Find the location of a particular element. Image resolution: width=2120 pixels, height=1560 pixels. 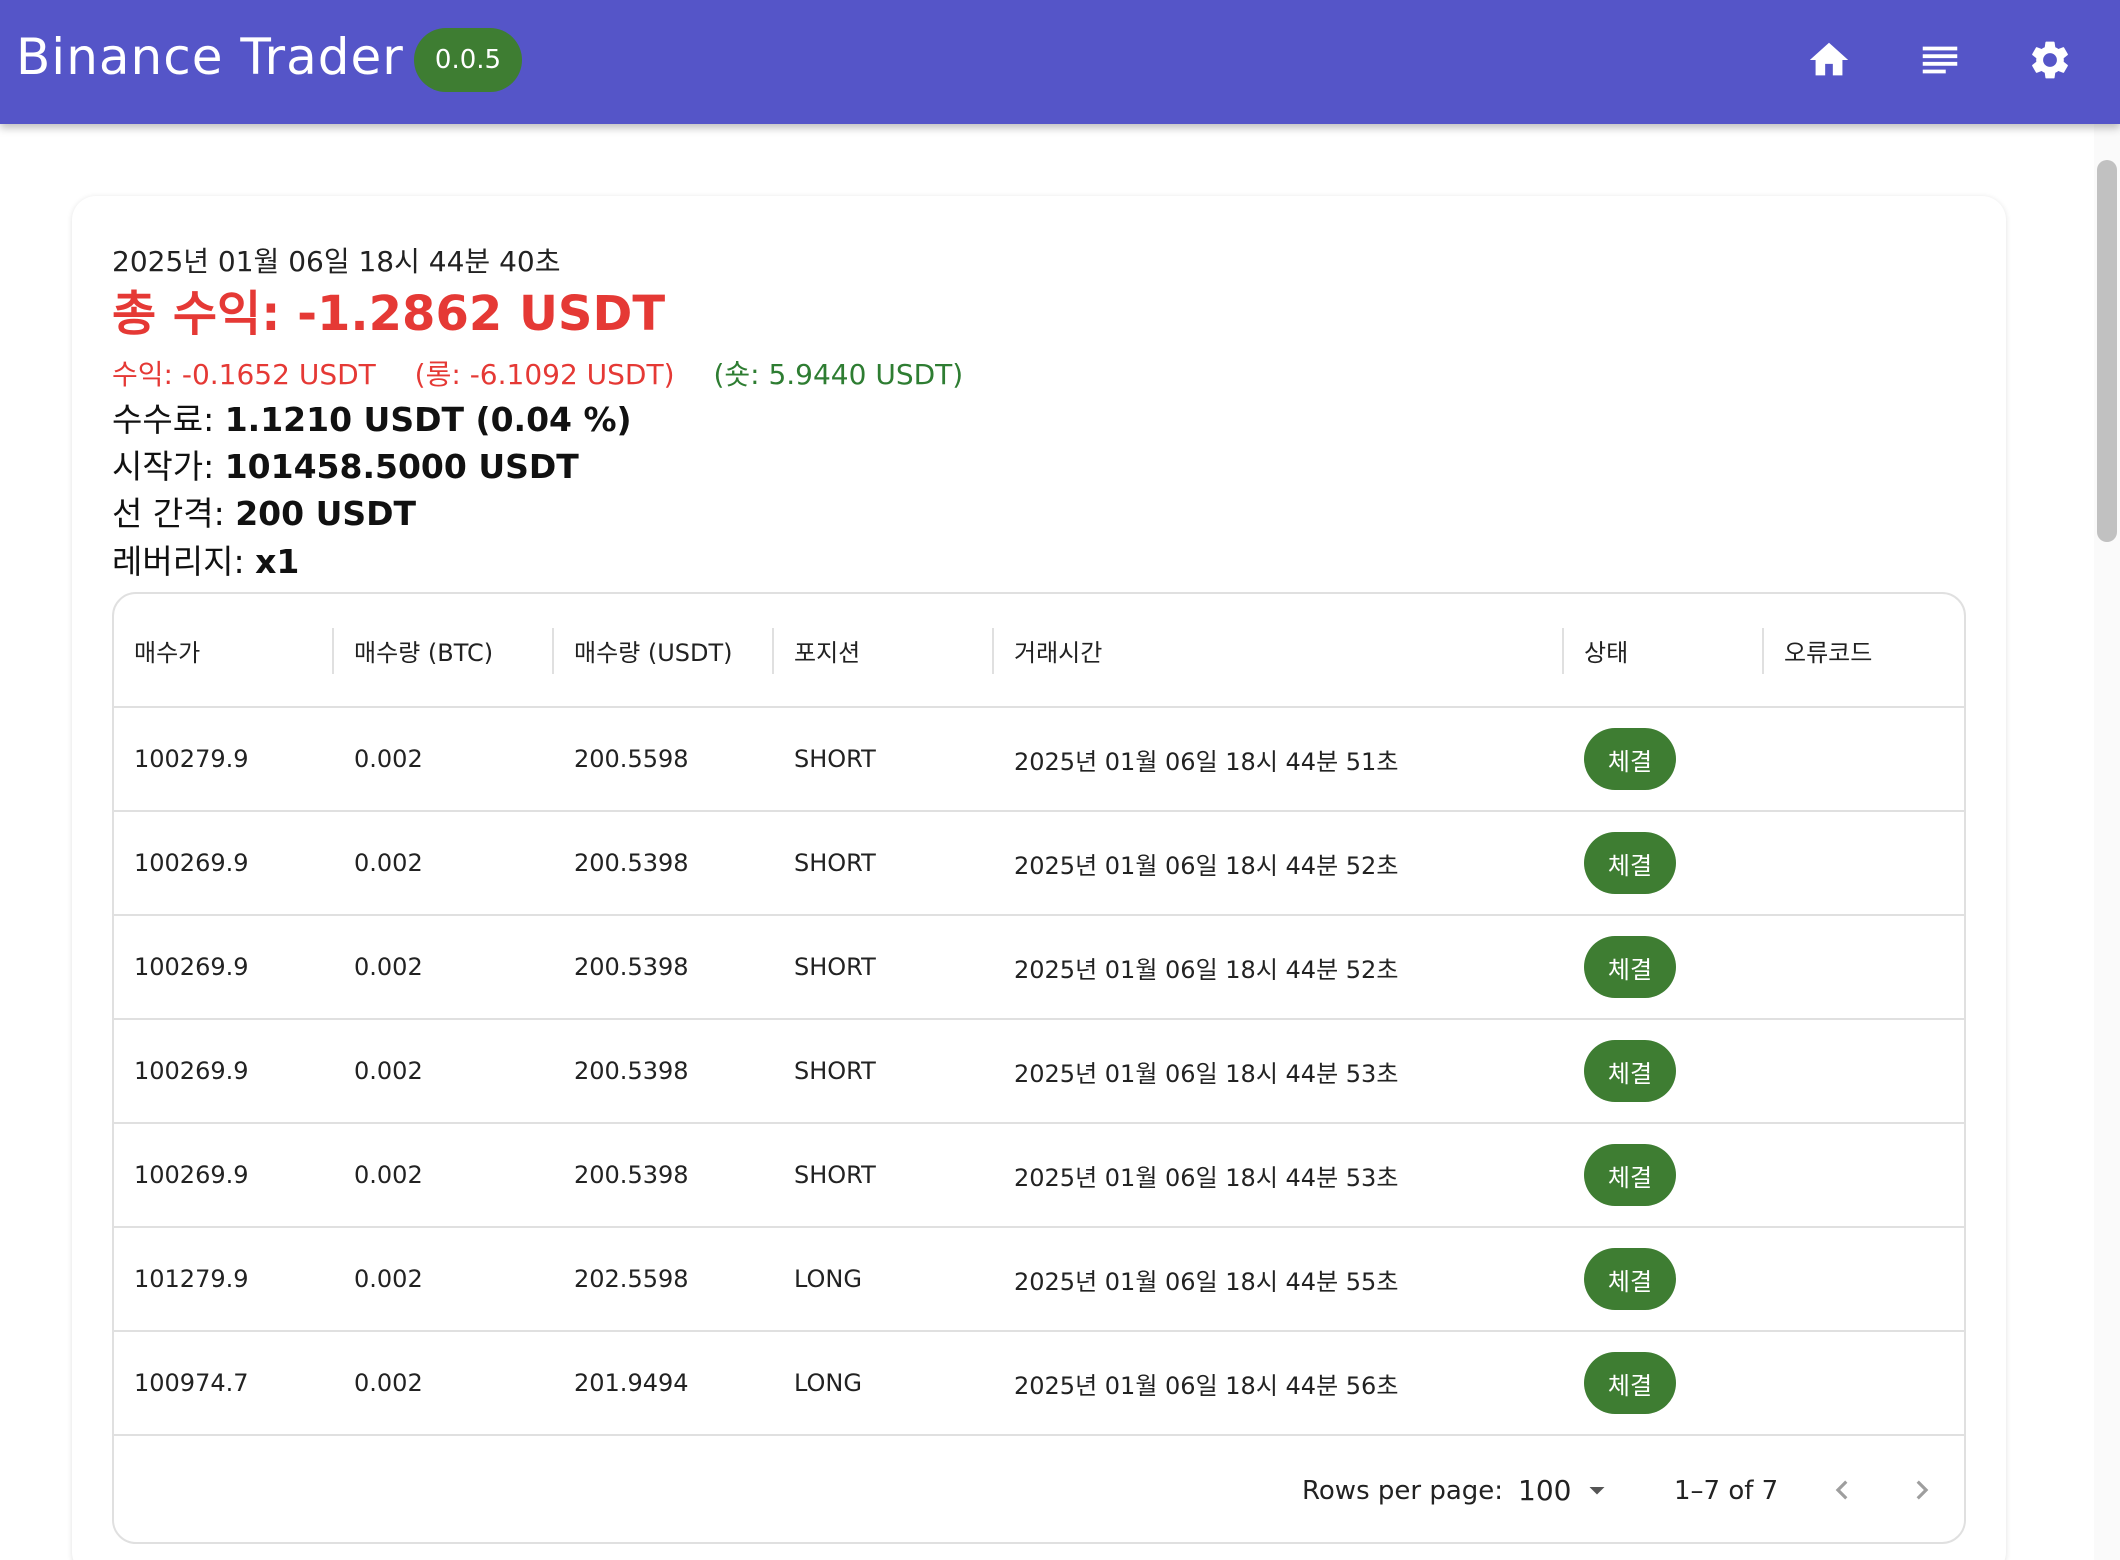

long-profit: (롱: -6.1092 USDT) is located at coordinates (544, 374).